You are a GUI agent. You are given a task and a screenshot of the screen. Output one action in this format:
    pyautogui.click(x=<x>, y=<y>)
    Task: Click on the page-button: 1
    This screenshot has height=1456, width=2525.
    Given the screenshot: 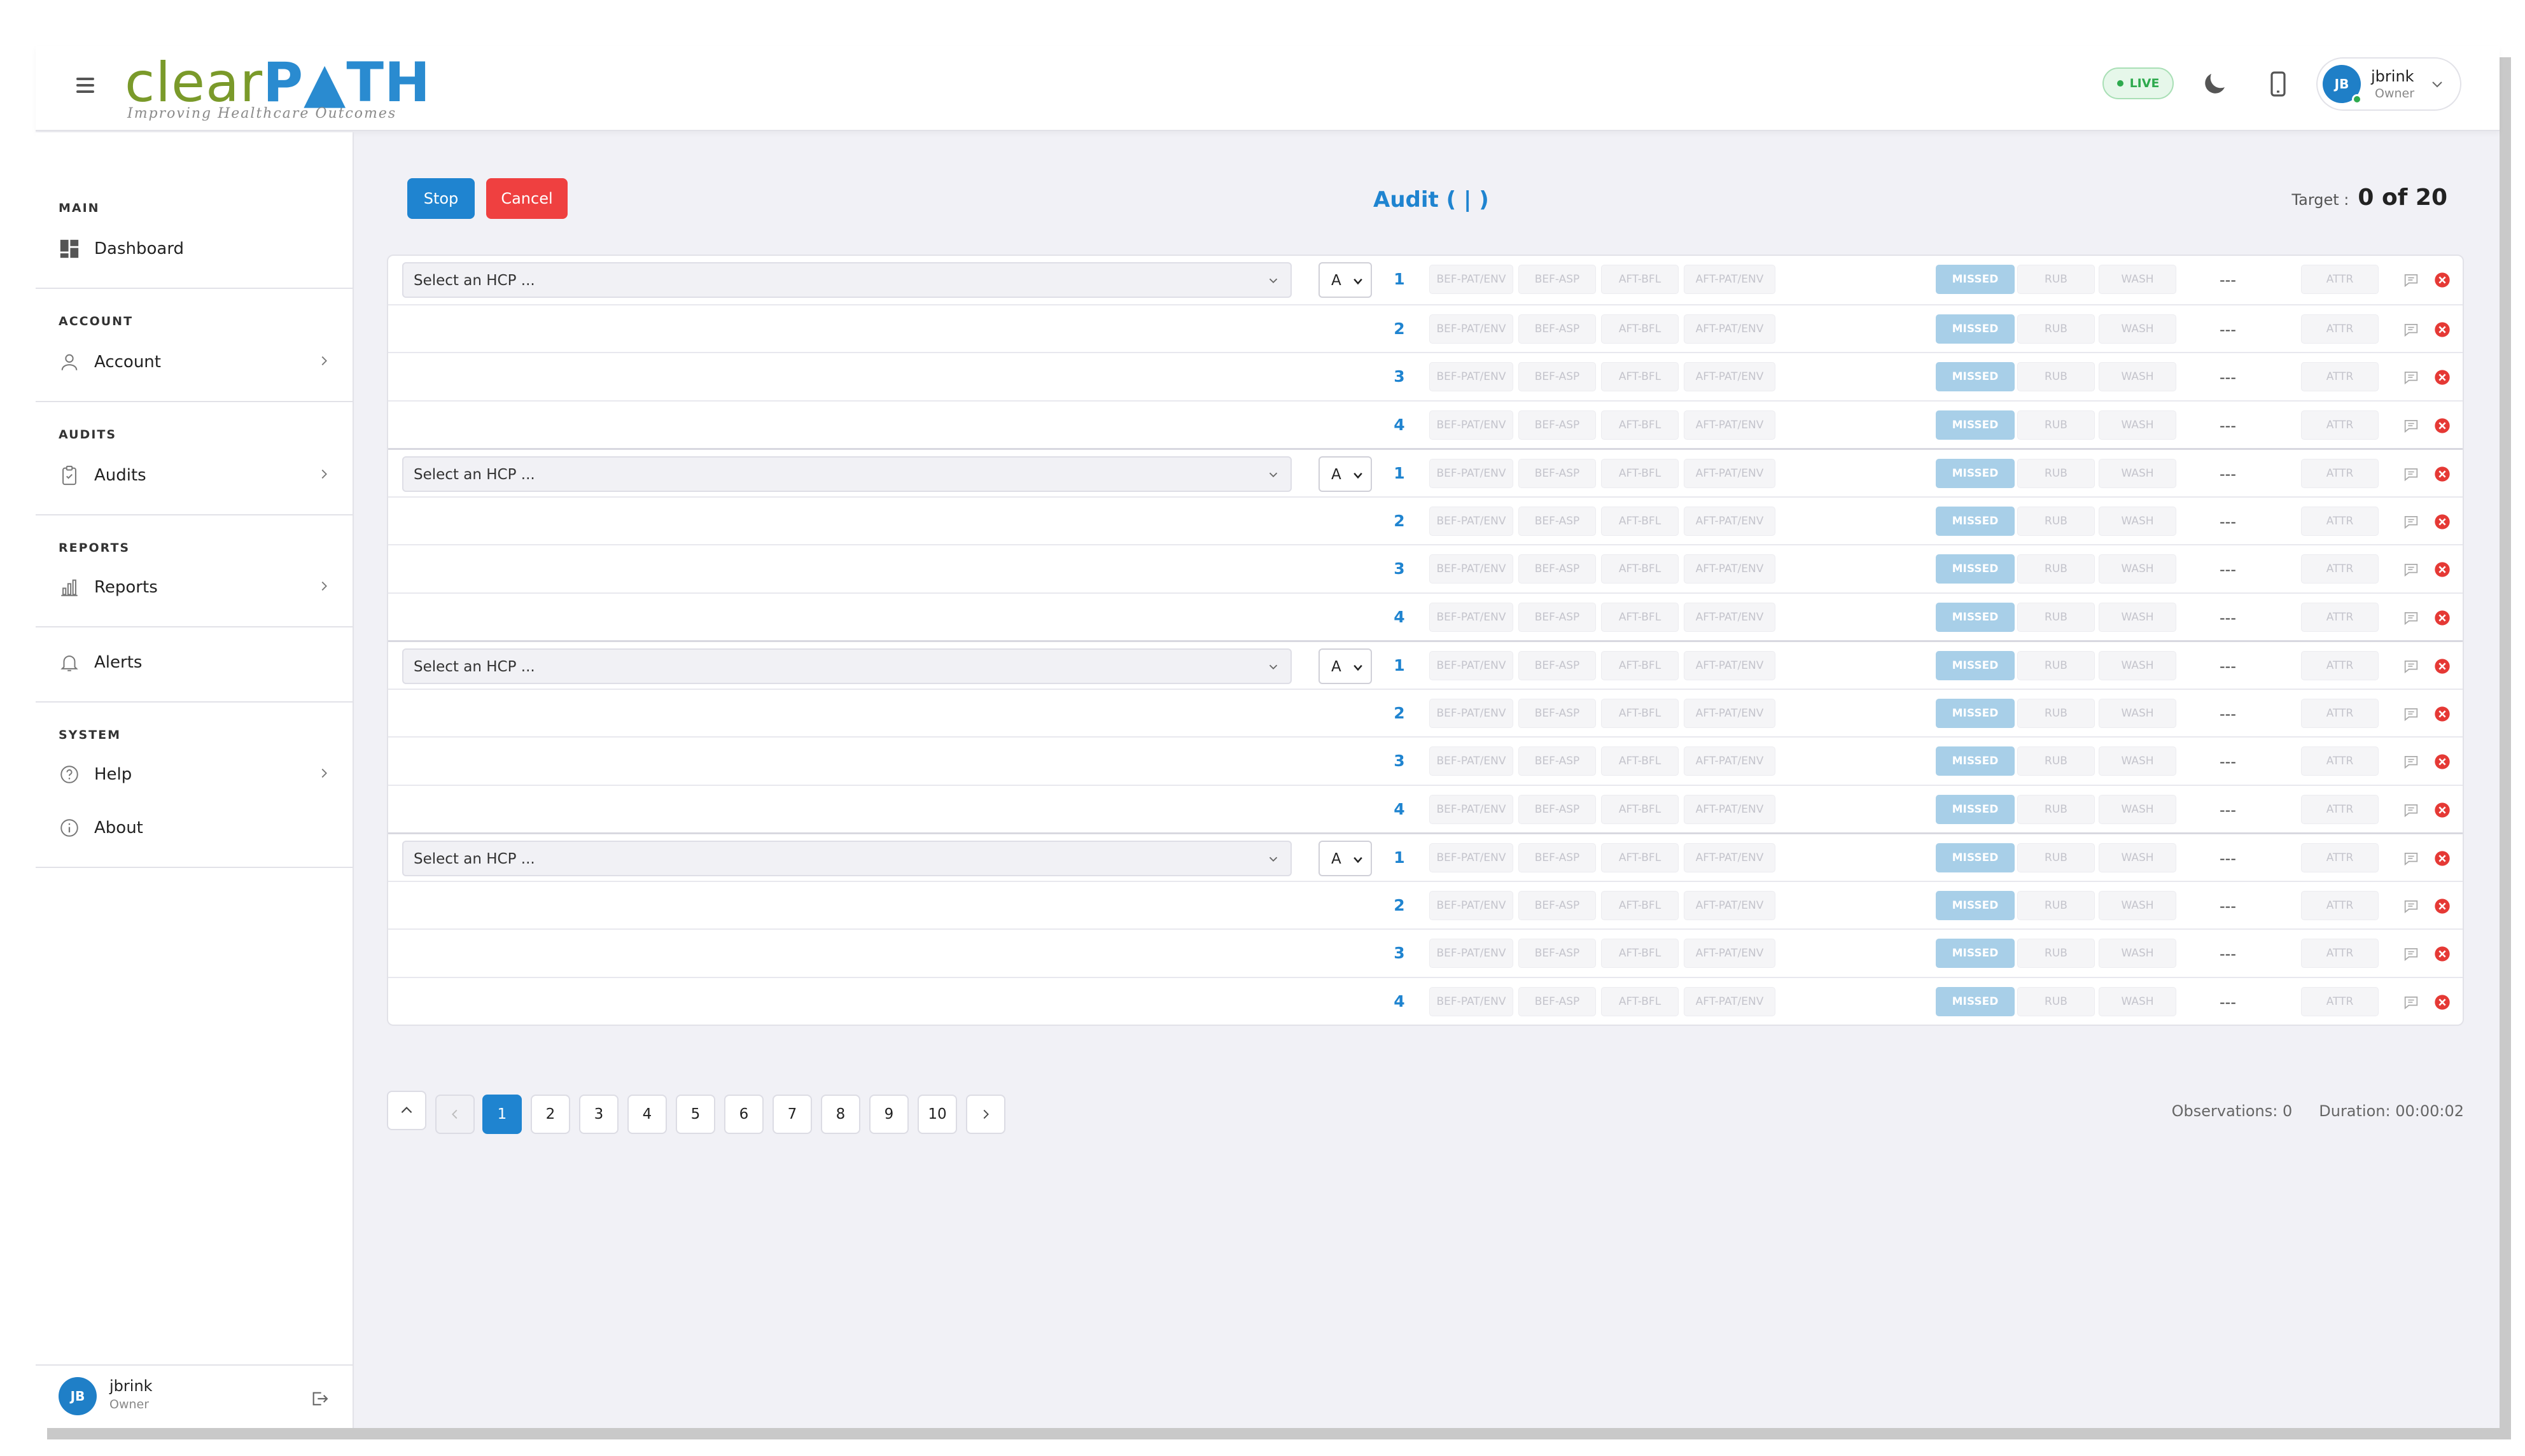 What is the action you would take?
    pyautogui.click(x=502, y=1114)
    